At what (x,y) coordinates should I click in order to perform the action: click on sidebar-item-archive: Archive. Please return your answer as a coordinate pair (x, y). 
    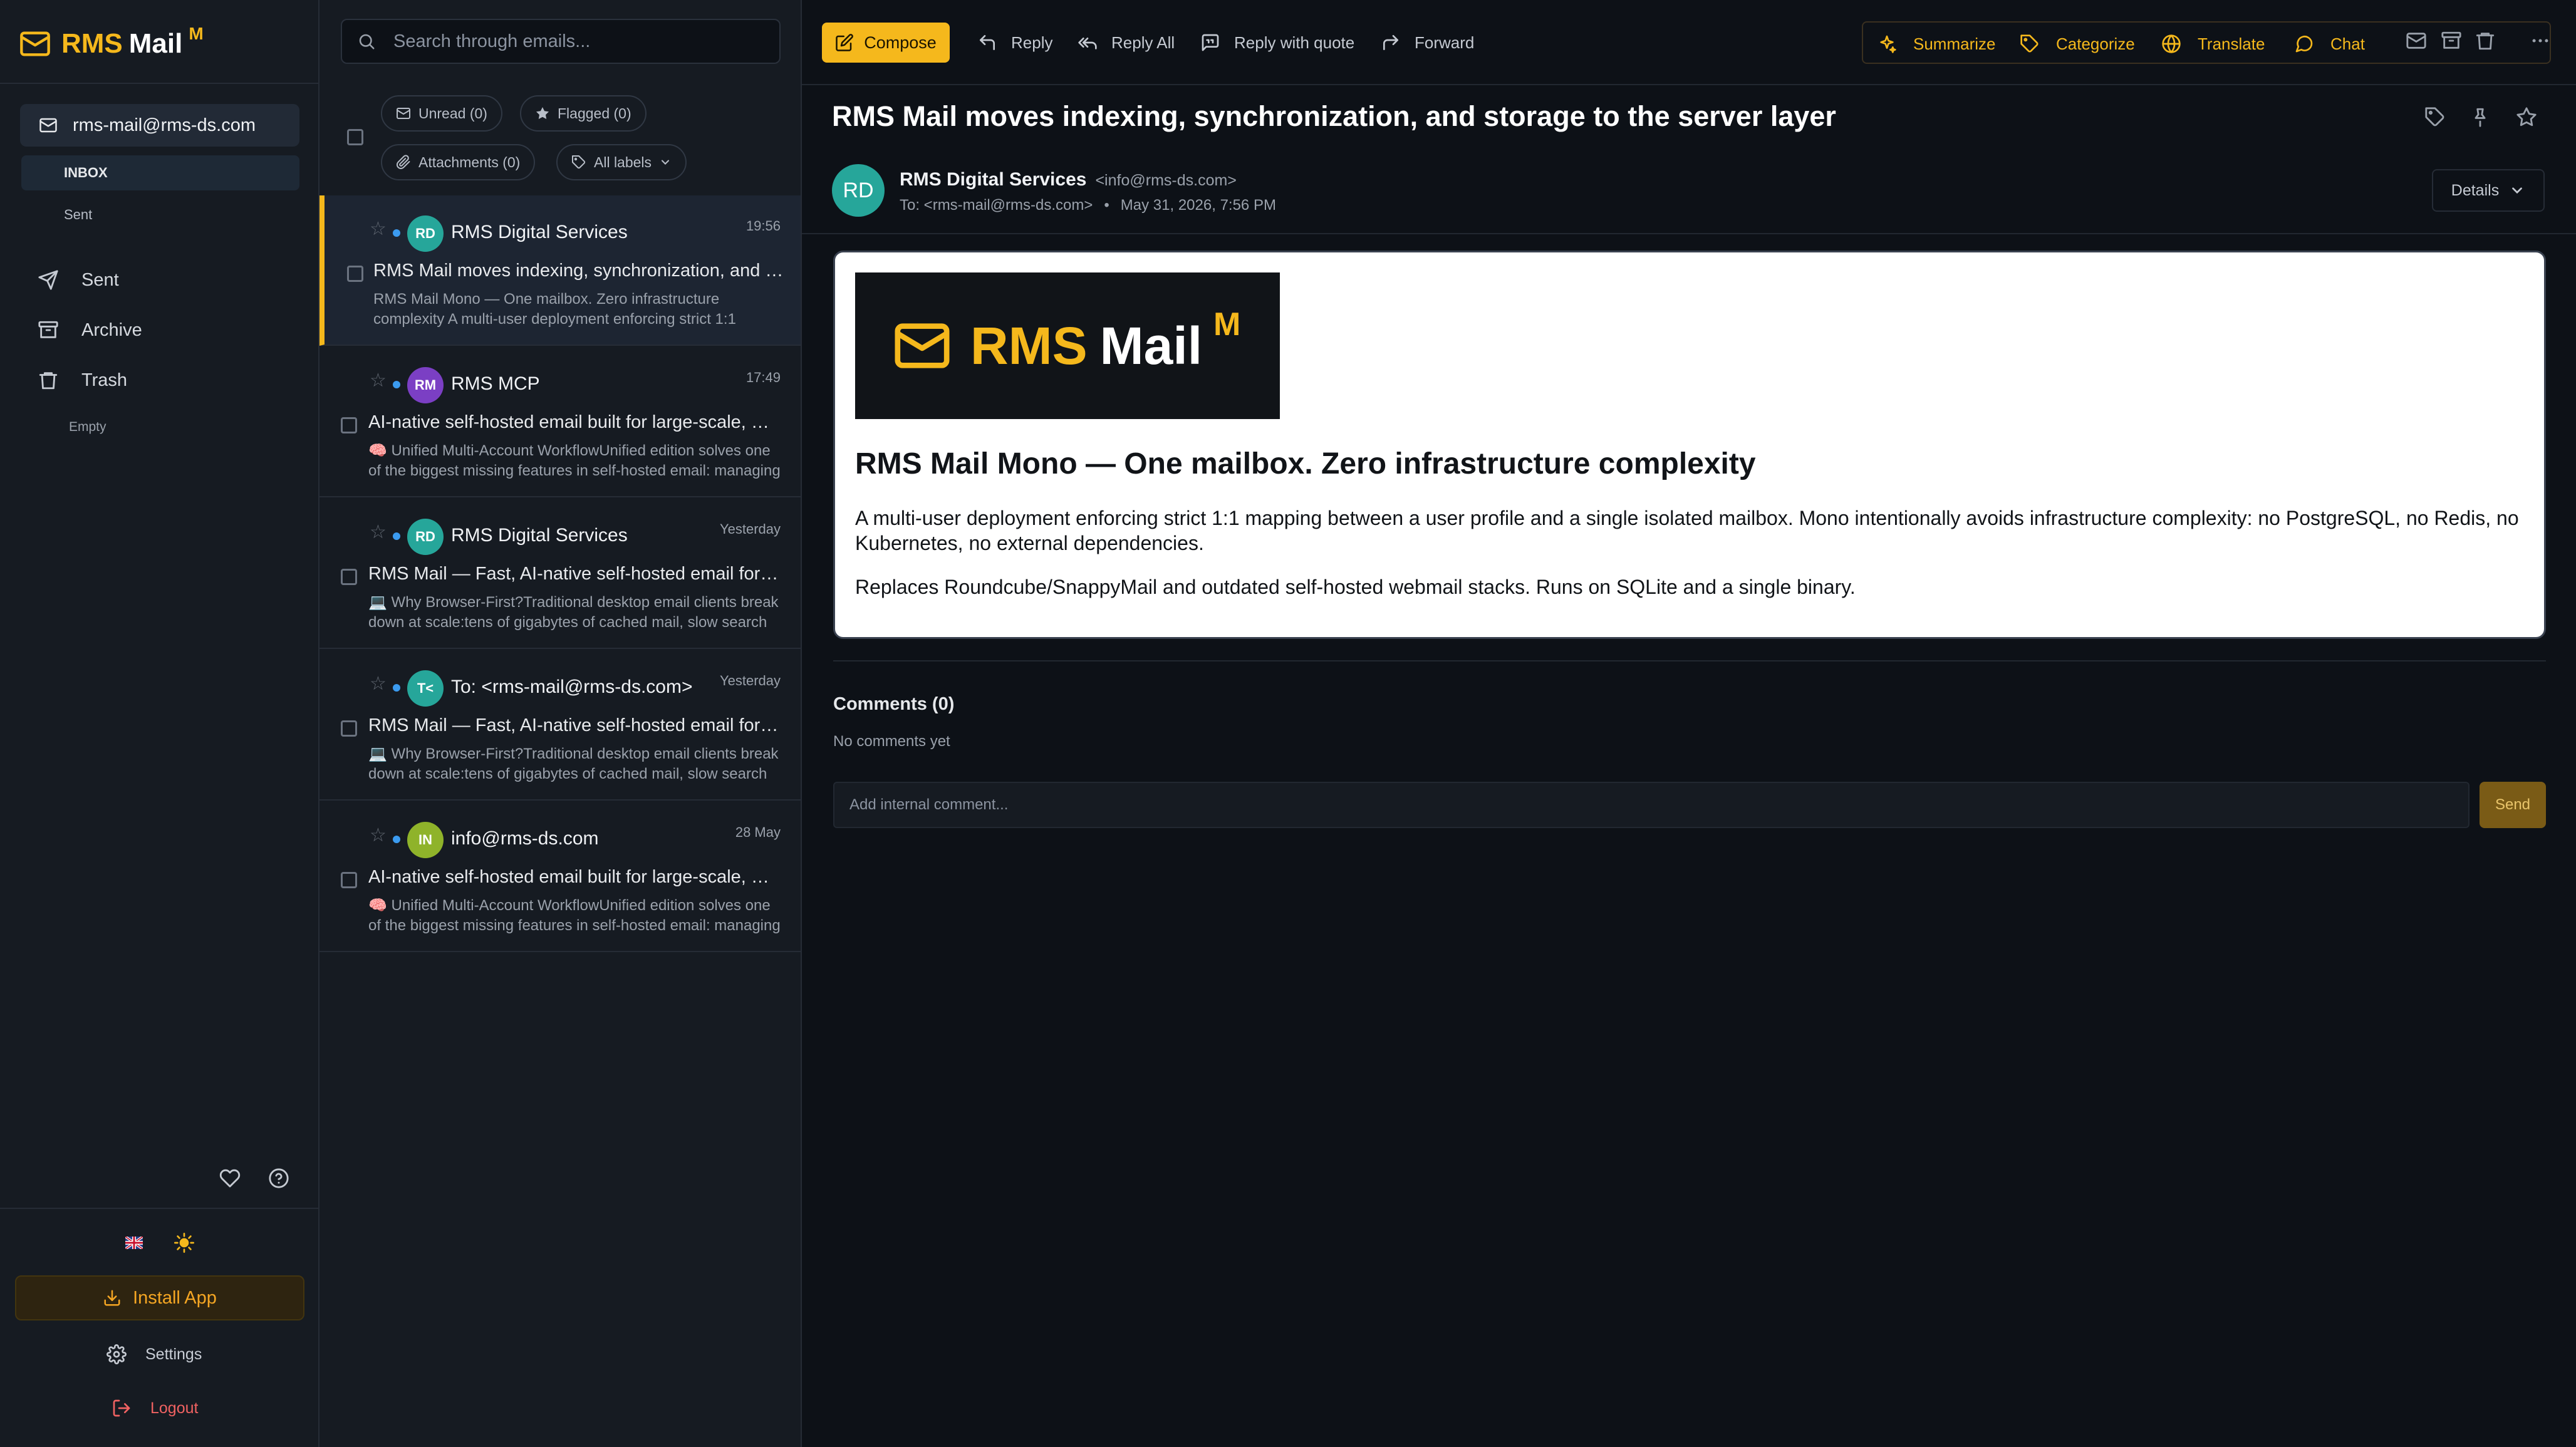
    Looking at the image, I should click on (90, 330).